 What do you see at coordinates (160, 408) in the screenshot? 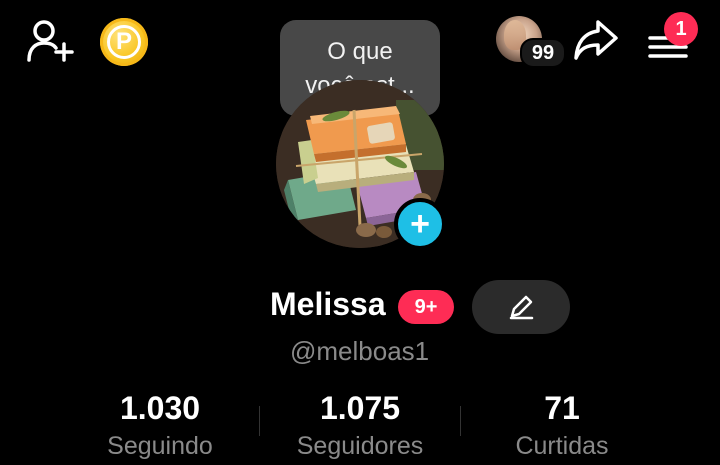
I see `stat-following-value: 1.030` at bounding box center [160, 408].